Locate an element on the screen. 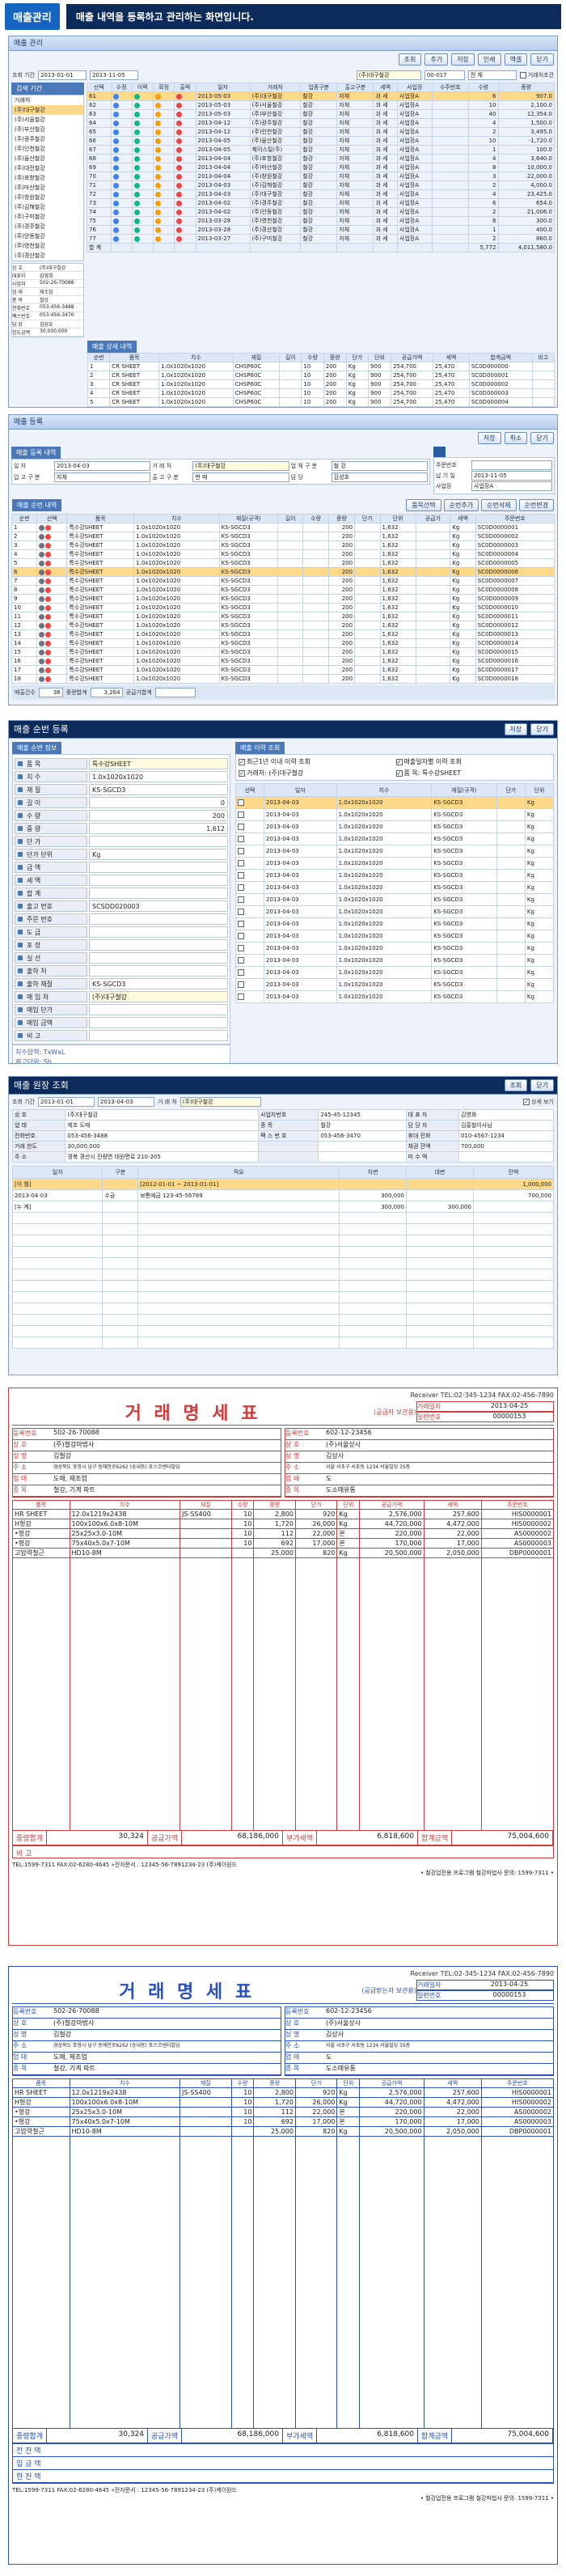 This screenshot has height=2576, width=566. info-value: 053-456-3488 is located at coordinates (162, 1136).